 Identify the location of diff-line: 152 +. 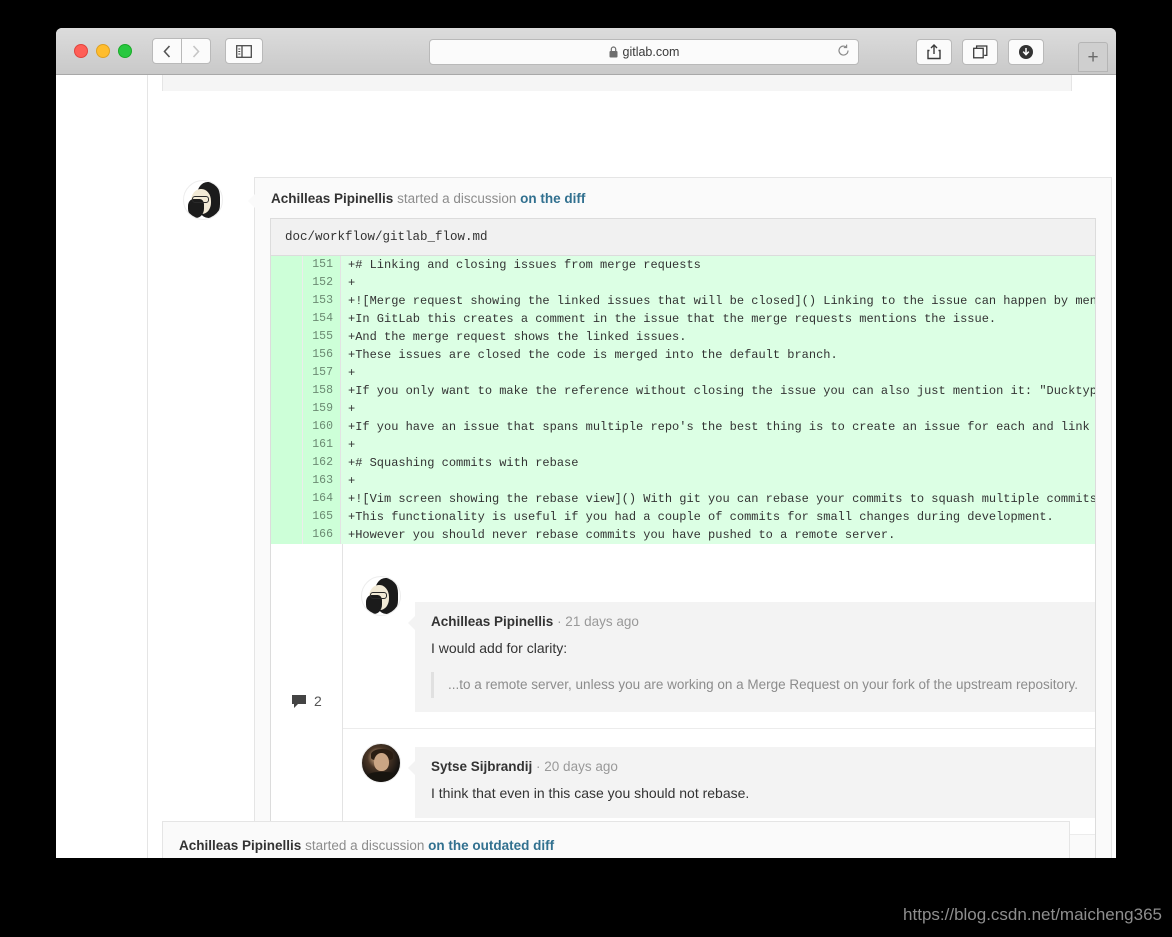
(683, 283).